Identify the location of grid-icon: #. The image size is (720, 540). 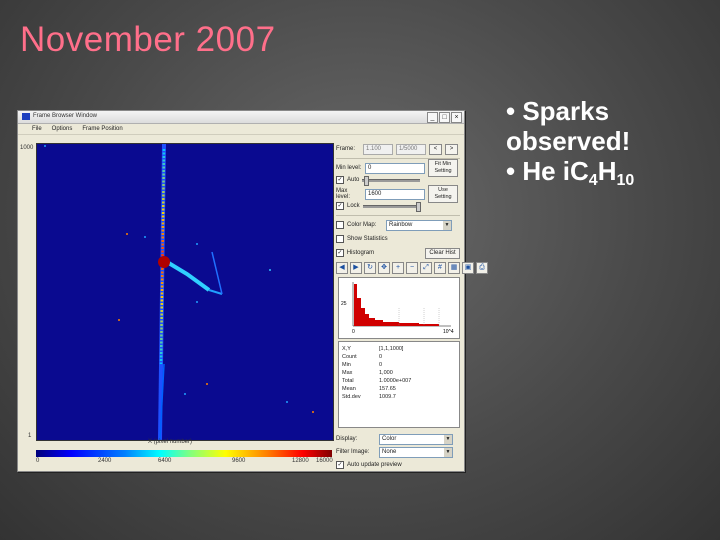
(440, 268).